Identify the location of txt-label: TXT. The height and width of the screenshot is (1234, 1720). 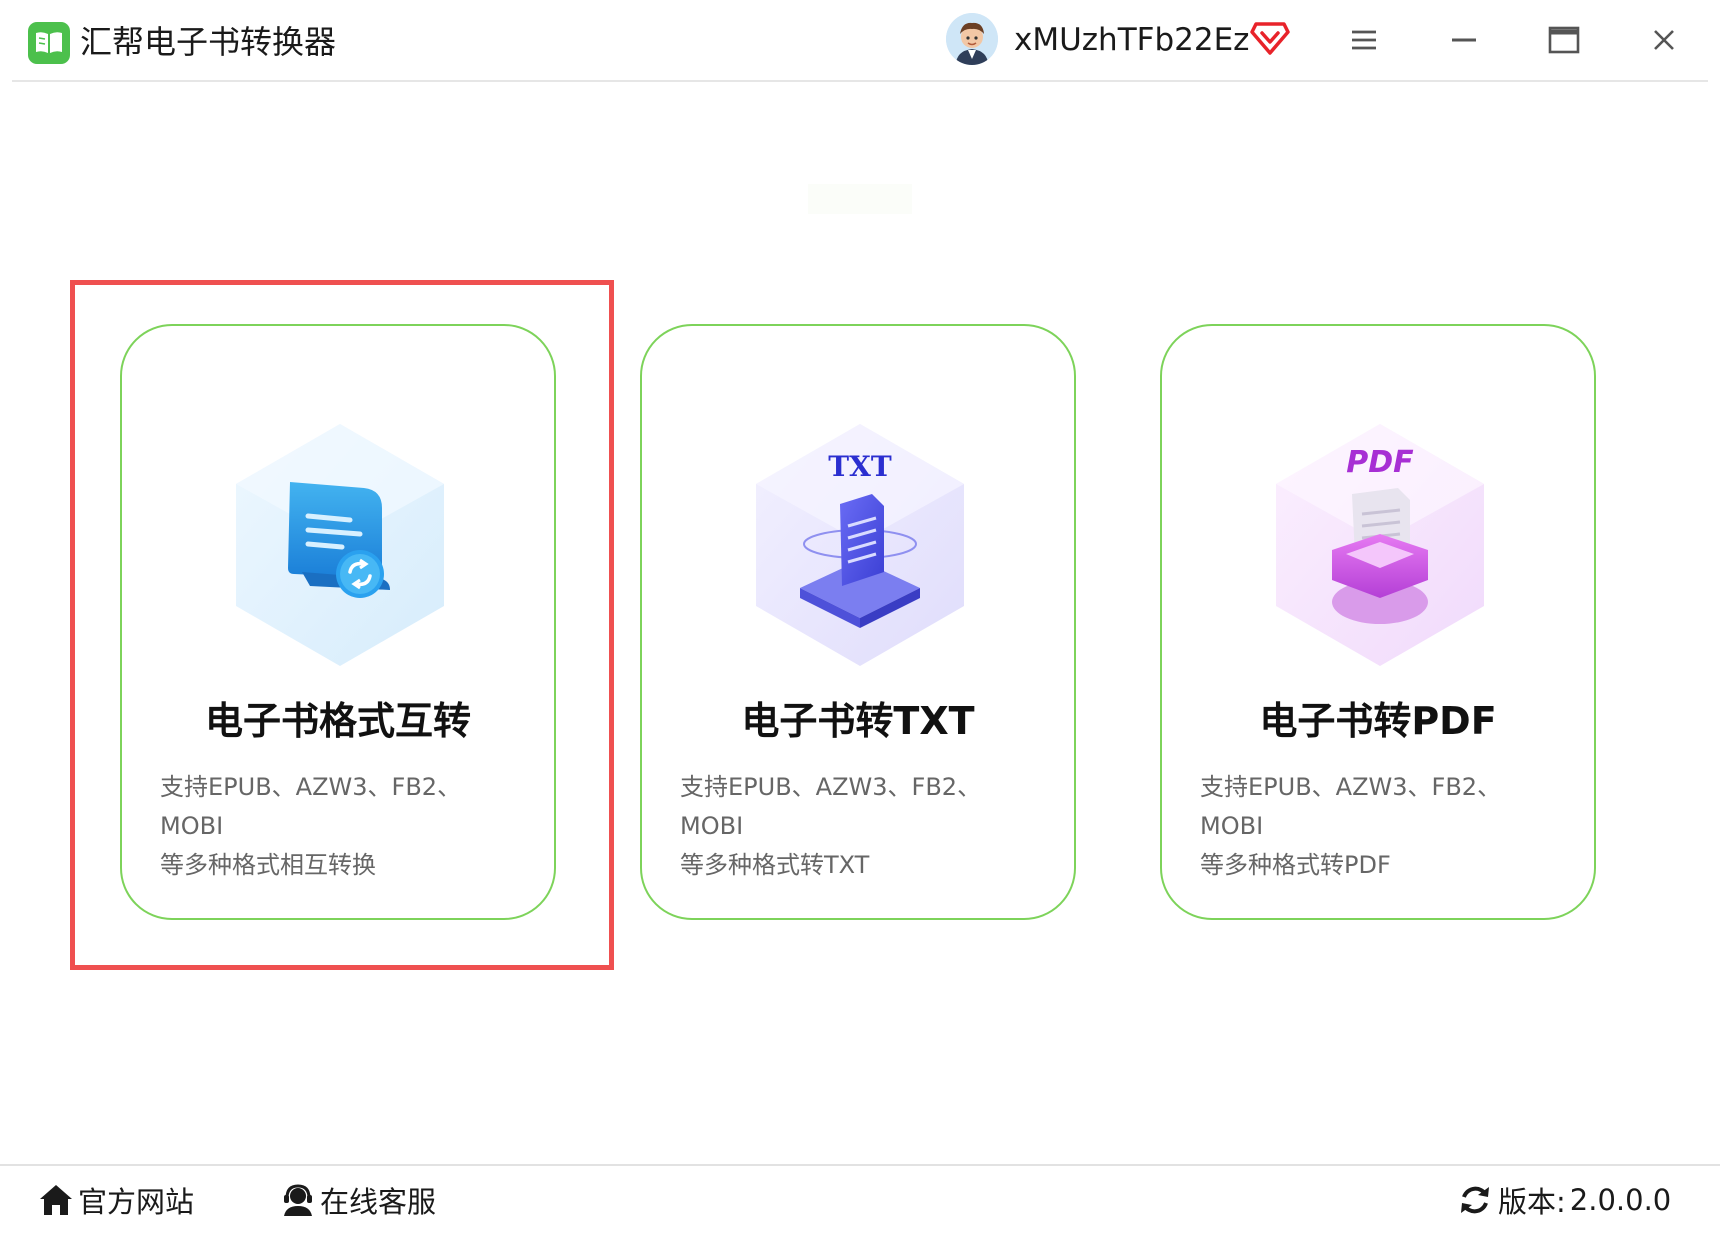
(860, 466).